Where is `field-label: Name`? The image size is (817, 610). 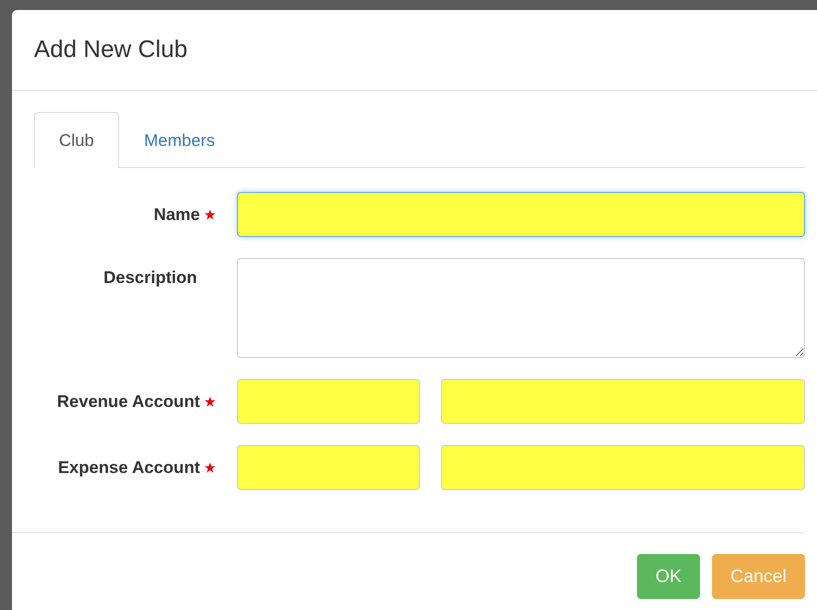
field-label: Name is located at coordinates (177, 214).